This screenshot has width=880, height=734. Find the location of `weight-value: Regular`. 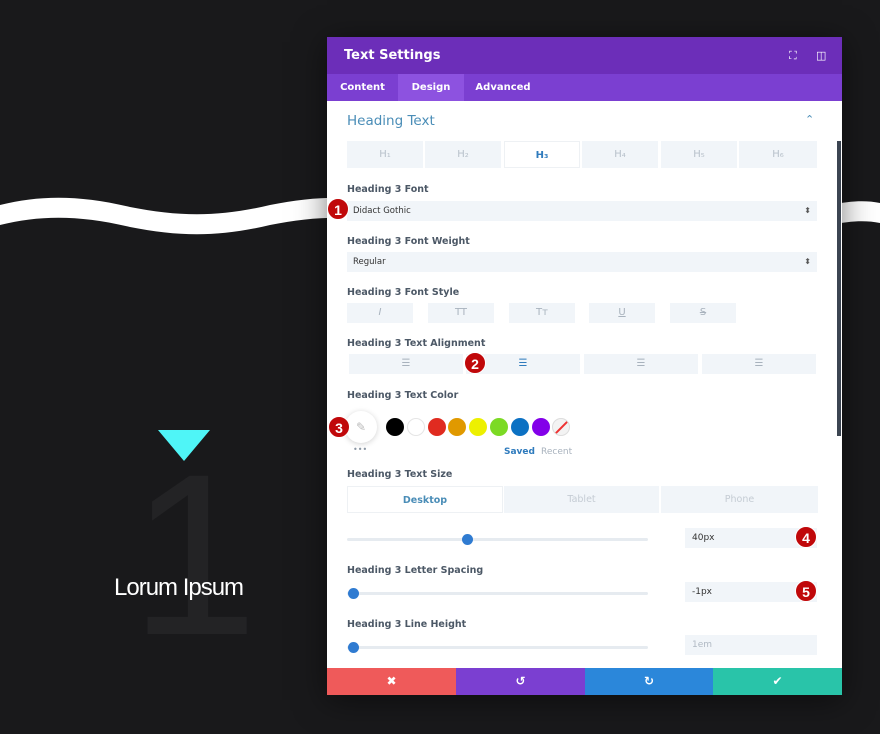

weight-value: Regular is located at coordinates (369, 262).